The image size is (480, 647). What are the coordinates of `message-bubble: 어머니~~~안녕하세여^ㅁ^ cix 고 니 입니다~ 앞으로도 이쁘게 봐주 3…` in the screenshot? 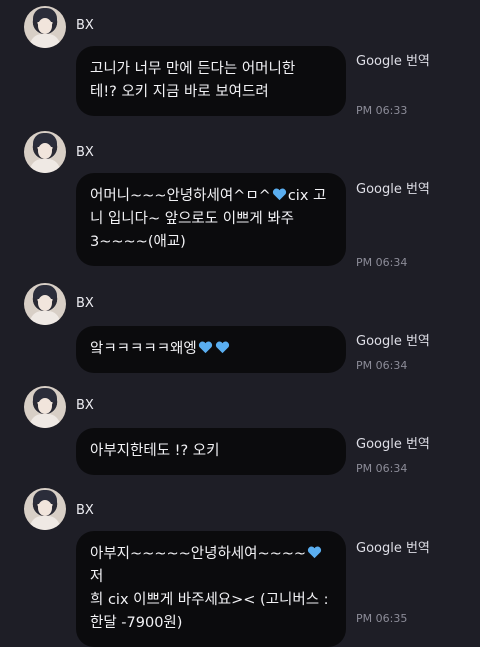 It's located at (211, 219).